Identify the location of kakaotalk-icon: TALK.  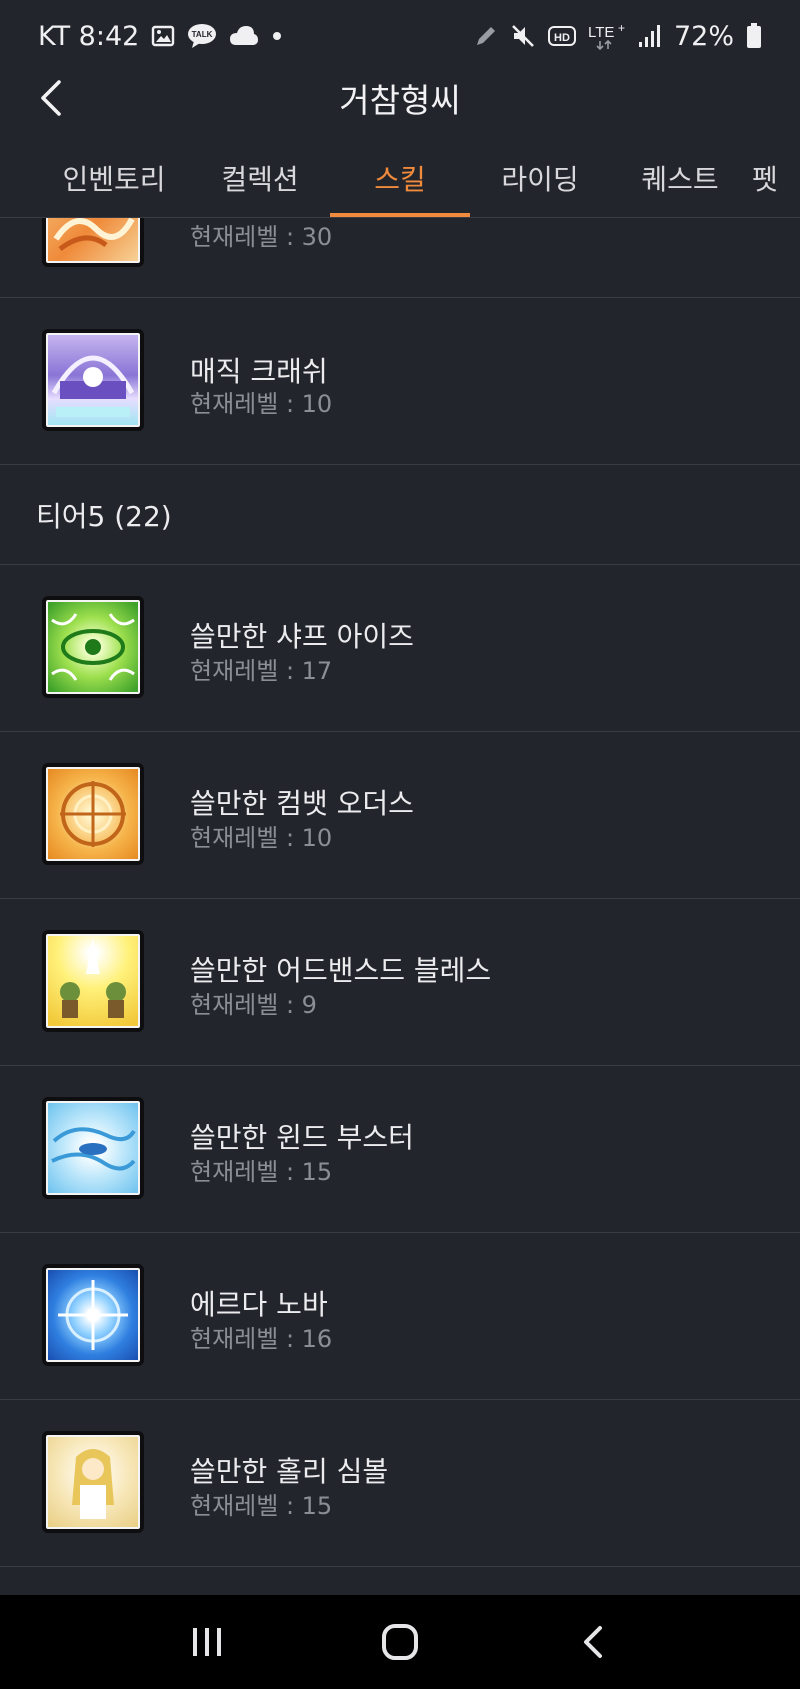
(202, 36).